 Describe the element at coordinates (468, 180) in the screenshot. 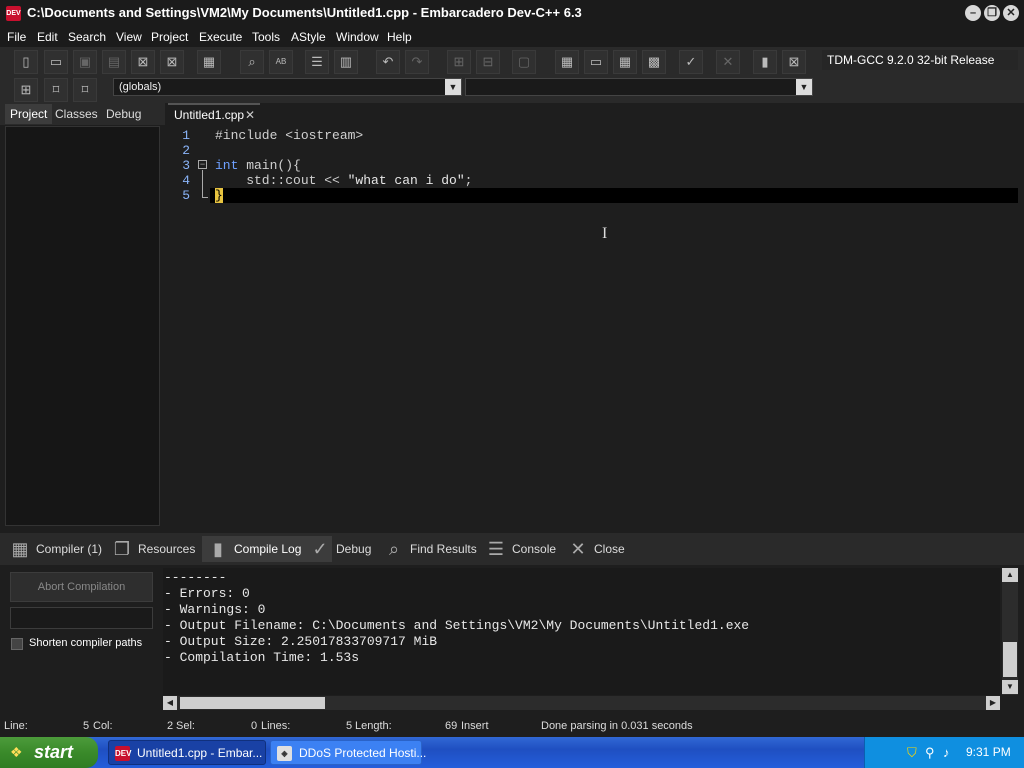

I see `code-semicolon: ;` at that location.